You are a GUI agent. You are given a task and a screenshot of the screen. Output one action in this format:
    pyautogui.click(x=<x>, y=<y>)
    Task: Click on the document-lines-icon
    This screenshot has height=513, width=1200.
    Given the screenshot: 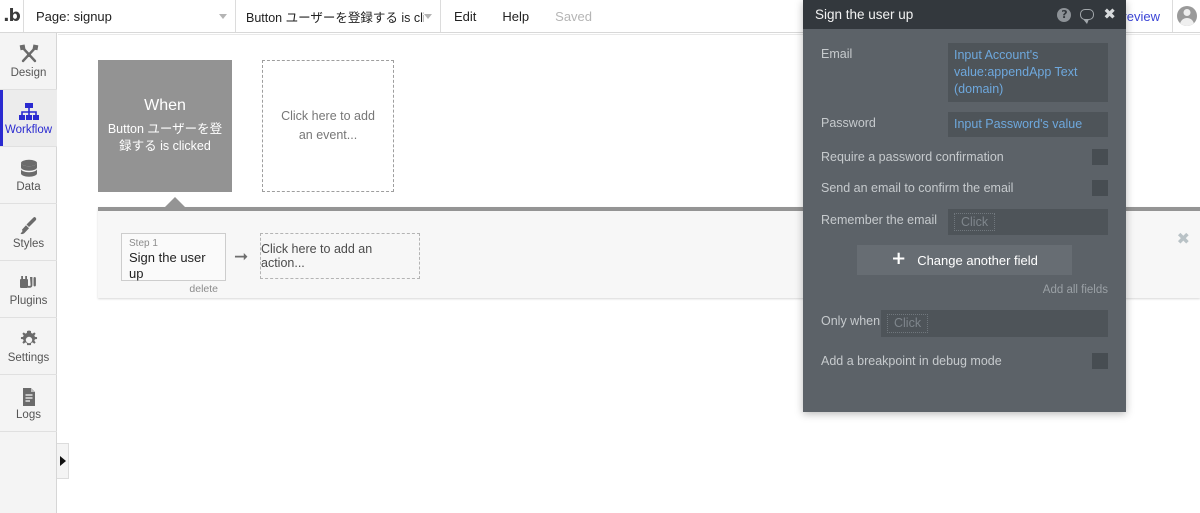 What is the action you would take?
    pyautogui.click(x=29, y=397)
    